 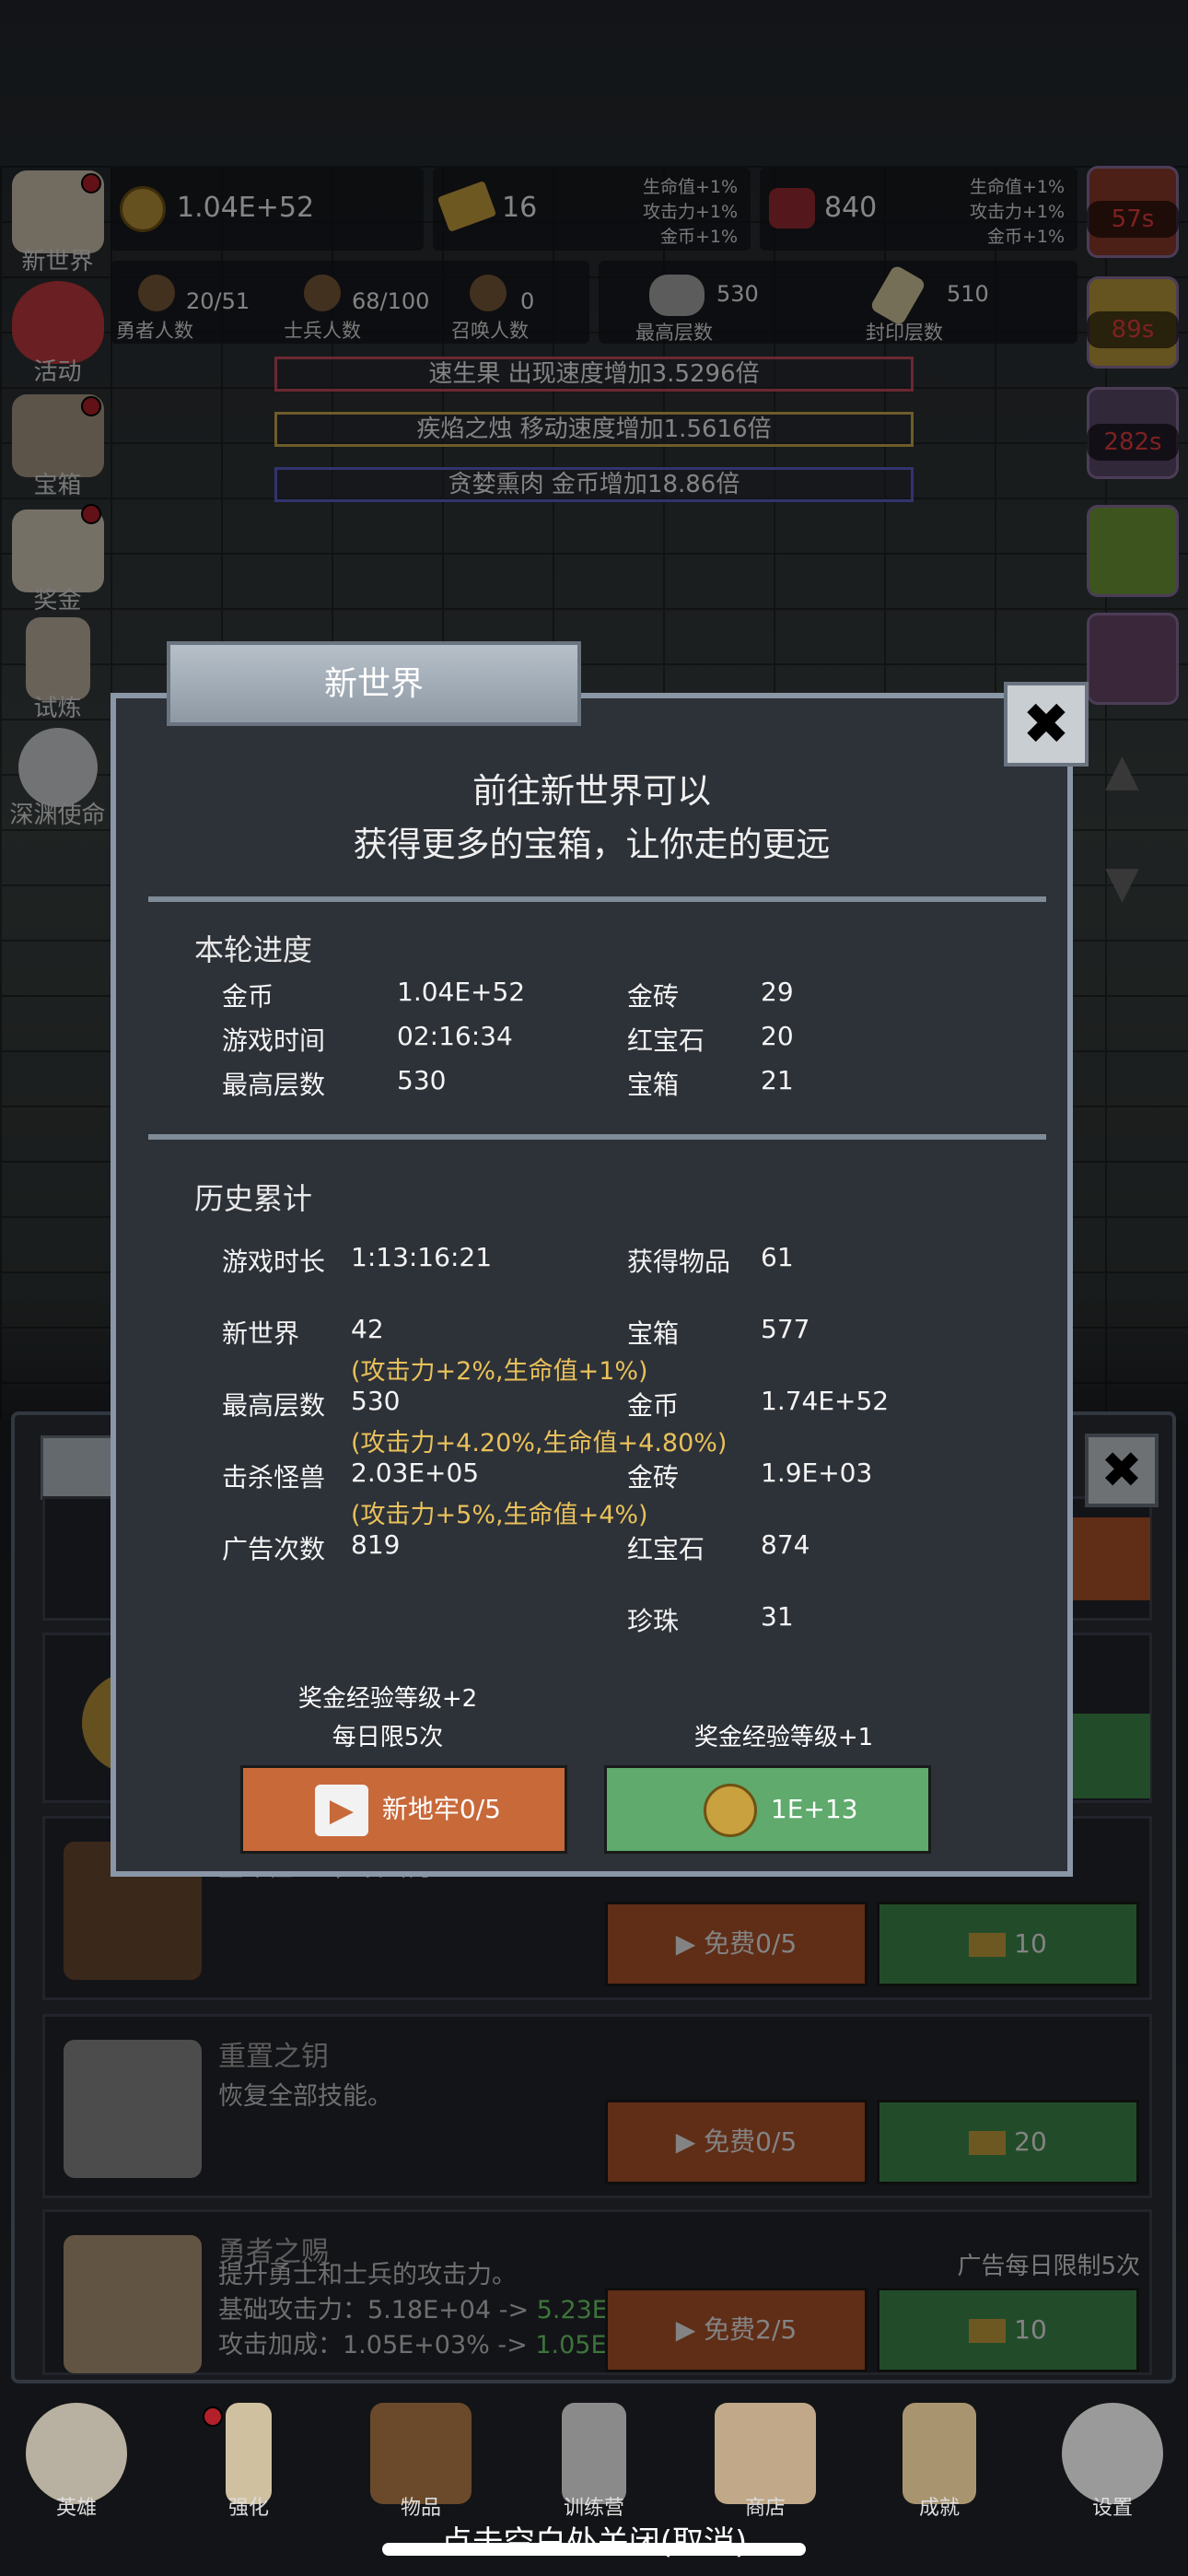 I want to click on right-option-caption: 奖金经验等级+1, so click(x=783, y=1737).